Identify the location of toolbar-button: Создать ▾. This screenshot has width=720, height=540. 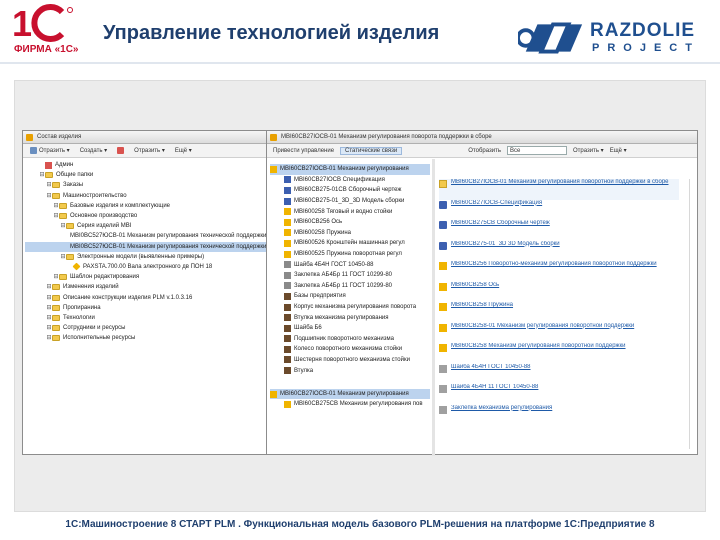
(93, 150).